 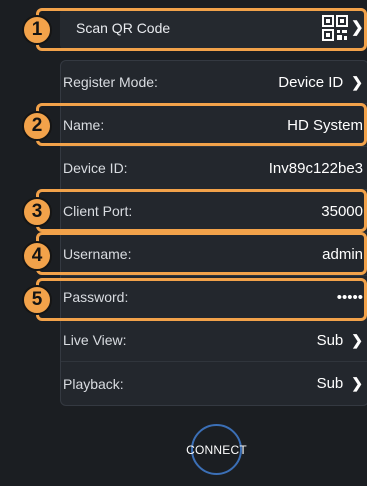 I want to click on step-badge: 3, so click(x=37, y=212).